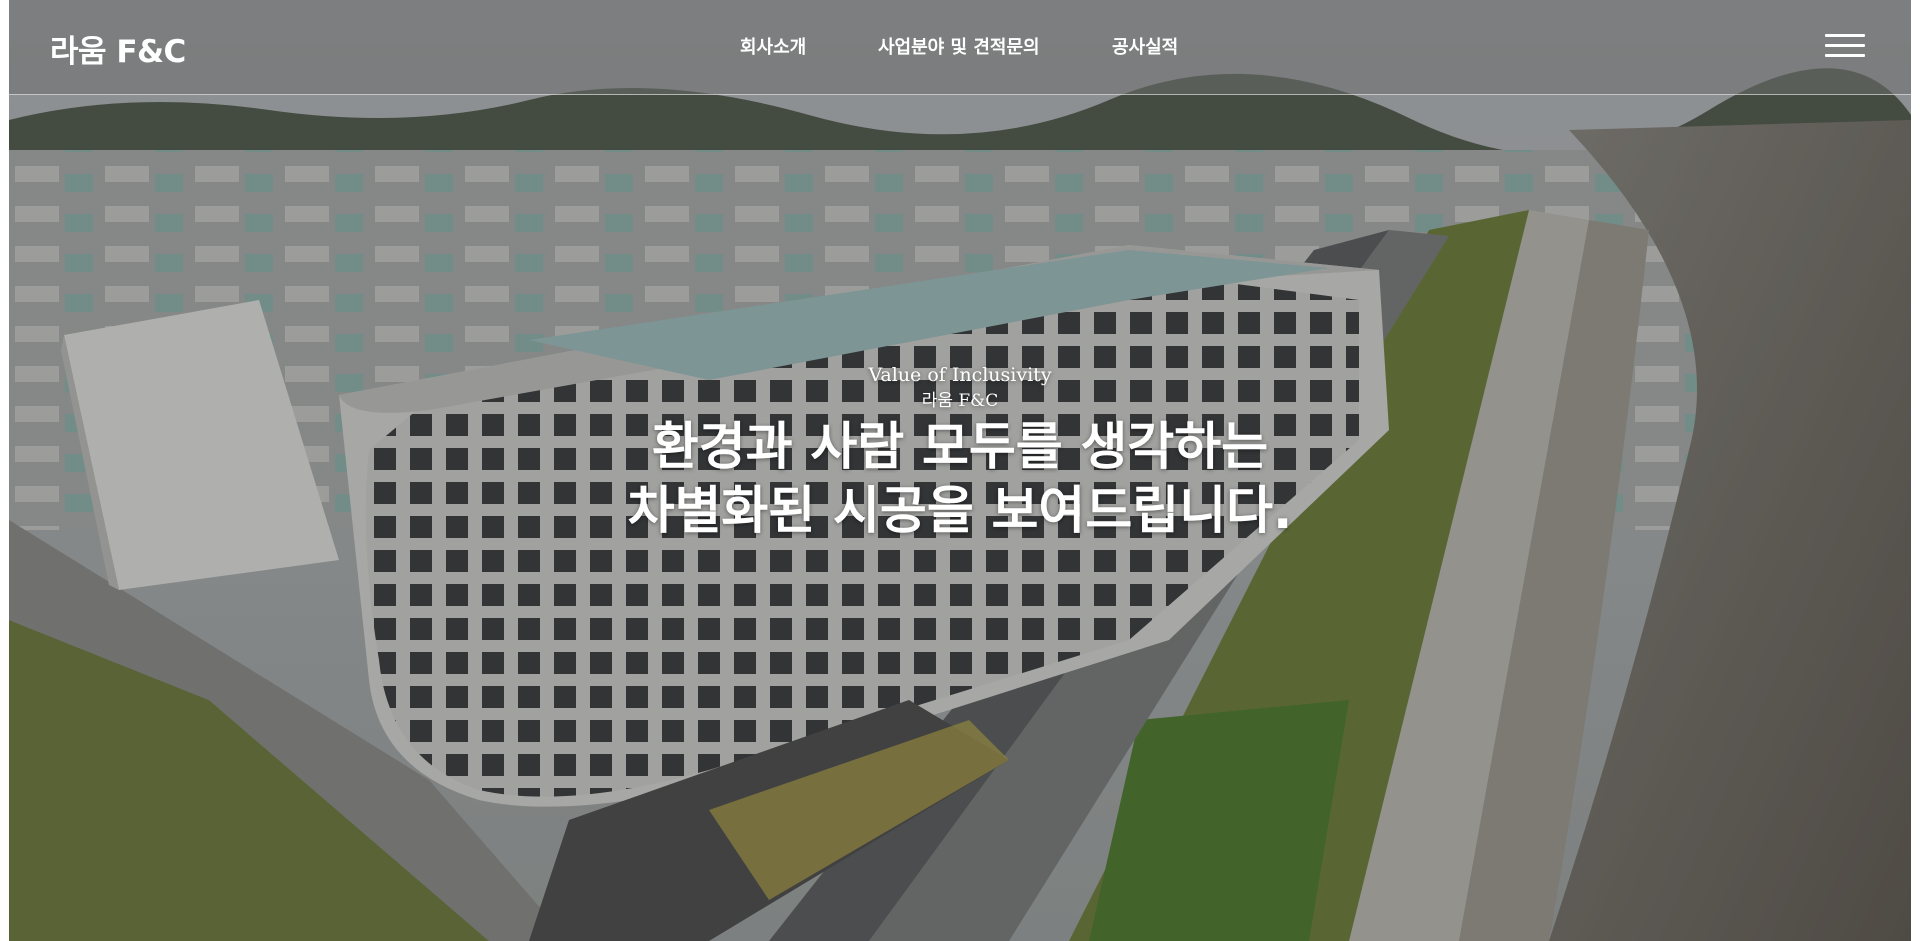 This screenshot has width=1920, height=941. I want to click on nav-item-company: 회사소개, so click(773, 46).